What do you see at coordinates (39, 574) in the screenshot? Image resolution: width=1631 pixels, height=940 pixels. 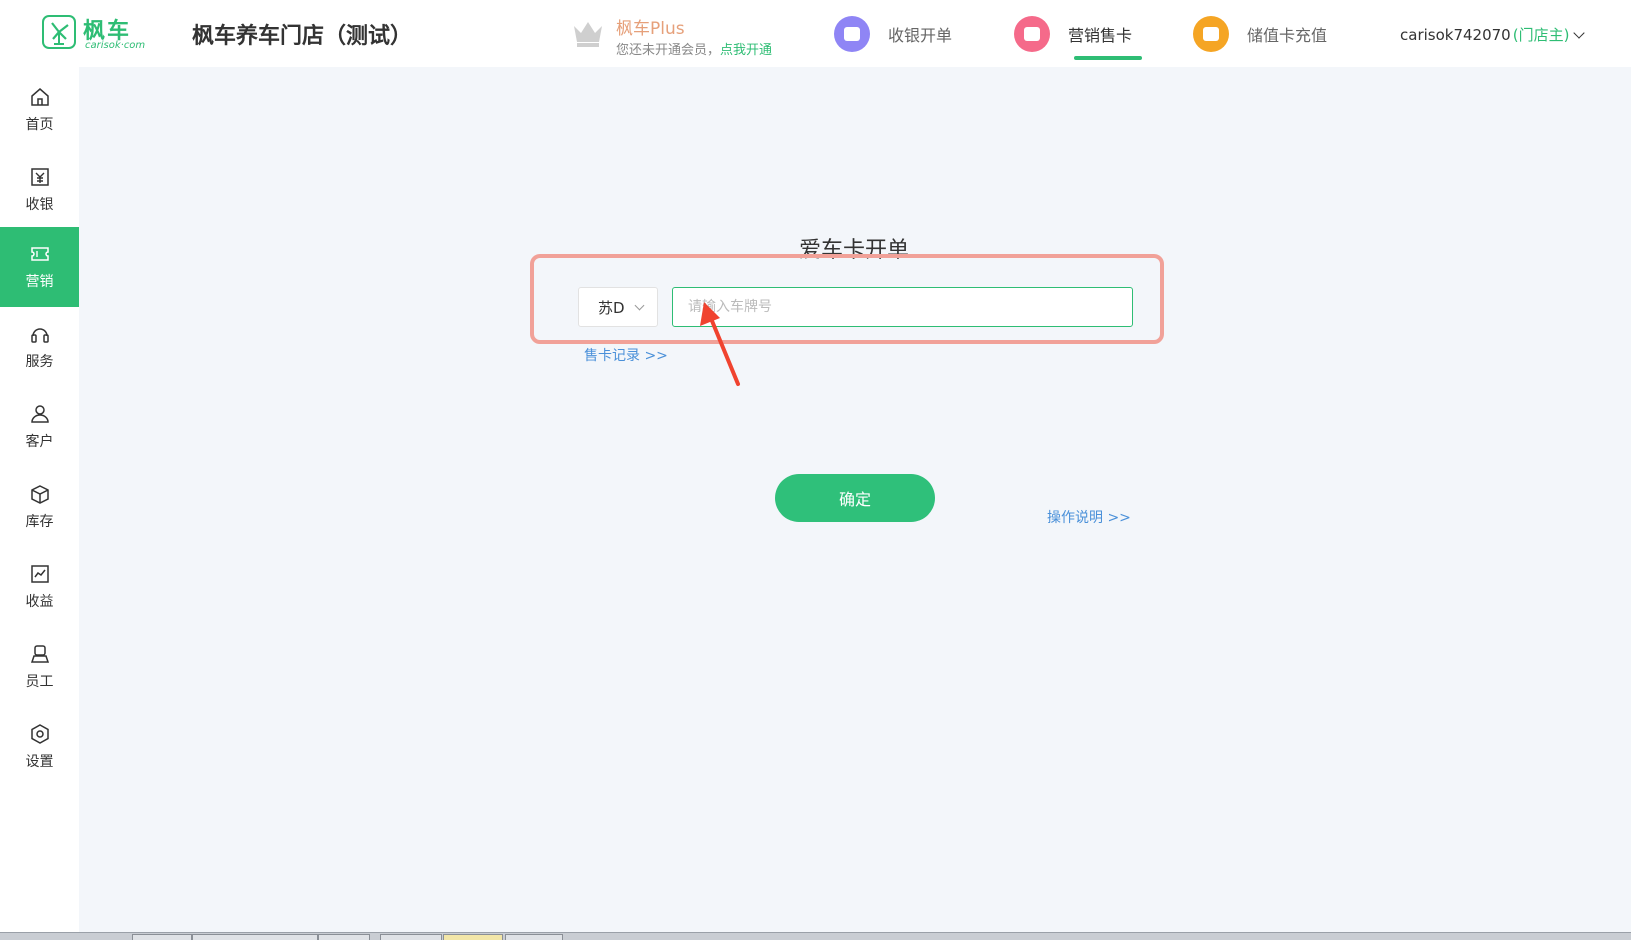 I see `chart-icon` at bounding box center [39, 574].